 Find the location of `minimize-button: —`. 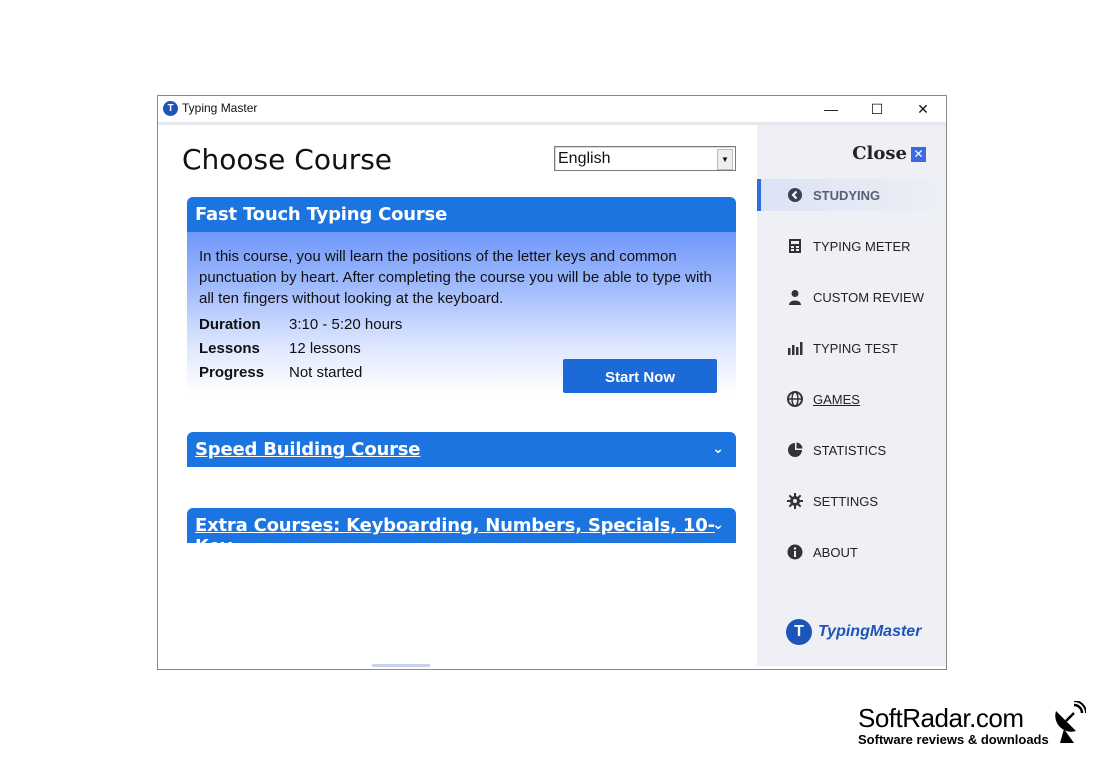

minimize-button: — is located at coordinates (831, 109).